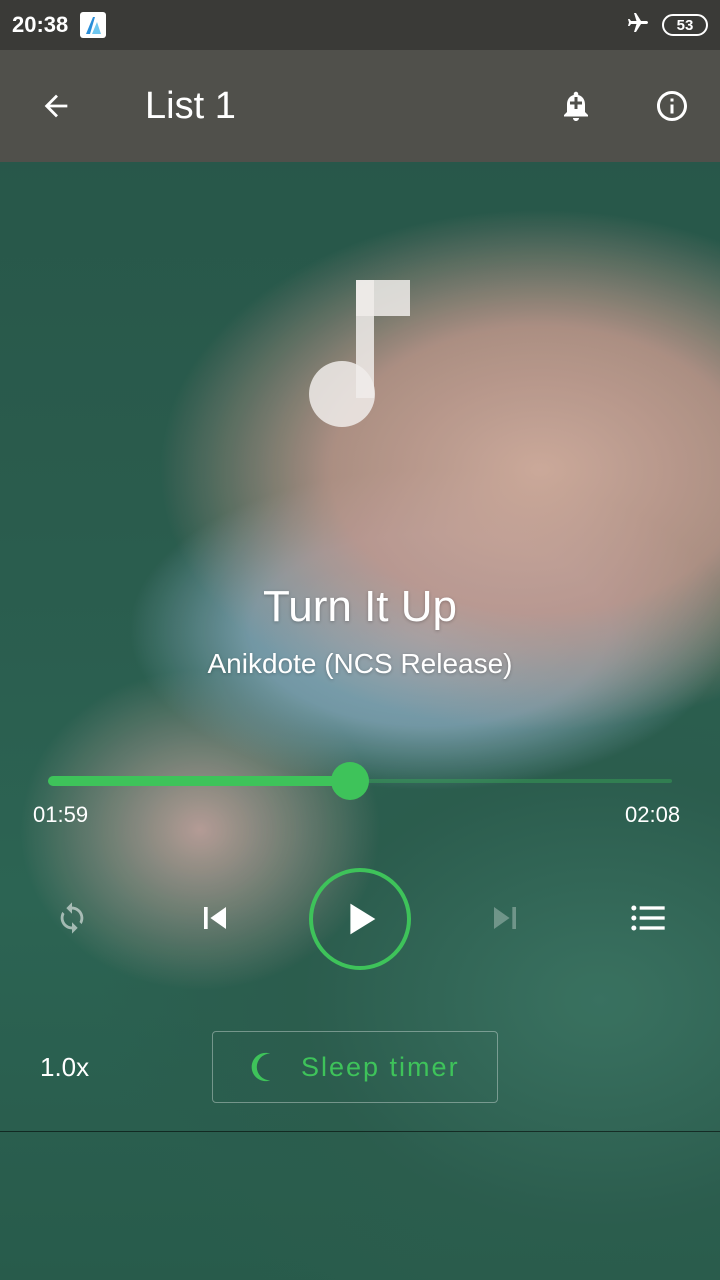 This screenshot has height=1280, width=720. What do you see at coordinates (360, 606) in the screenshot?
I see `track-title: Turn It Up` at bounding box center [360, 606].